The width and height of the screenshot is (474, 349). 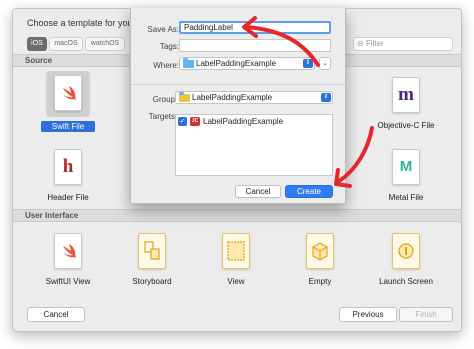 What do you see at coordinates (406, 167) in the screenshot?
I see `metal-file-icon: M` at bounding box center [406, 167].